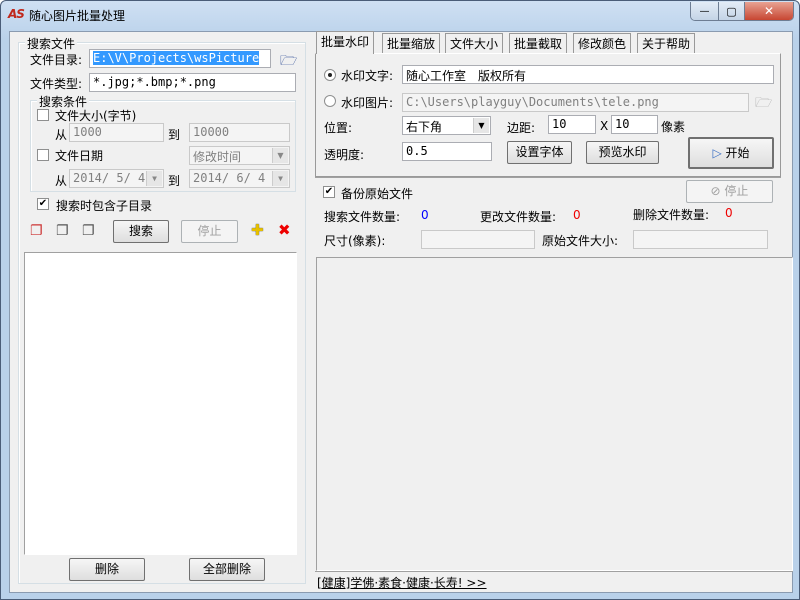 This screenshot has width=800, height=600. I want to click on type-label: 文件类型:, so click(56, 84).